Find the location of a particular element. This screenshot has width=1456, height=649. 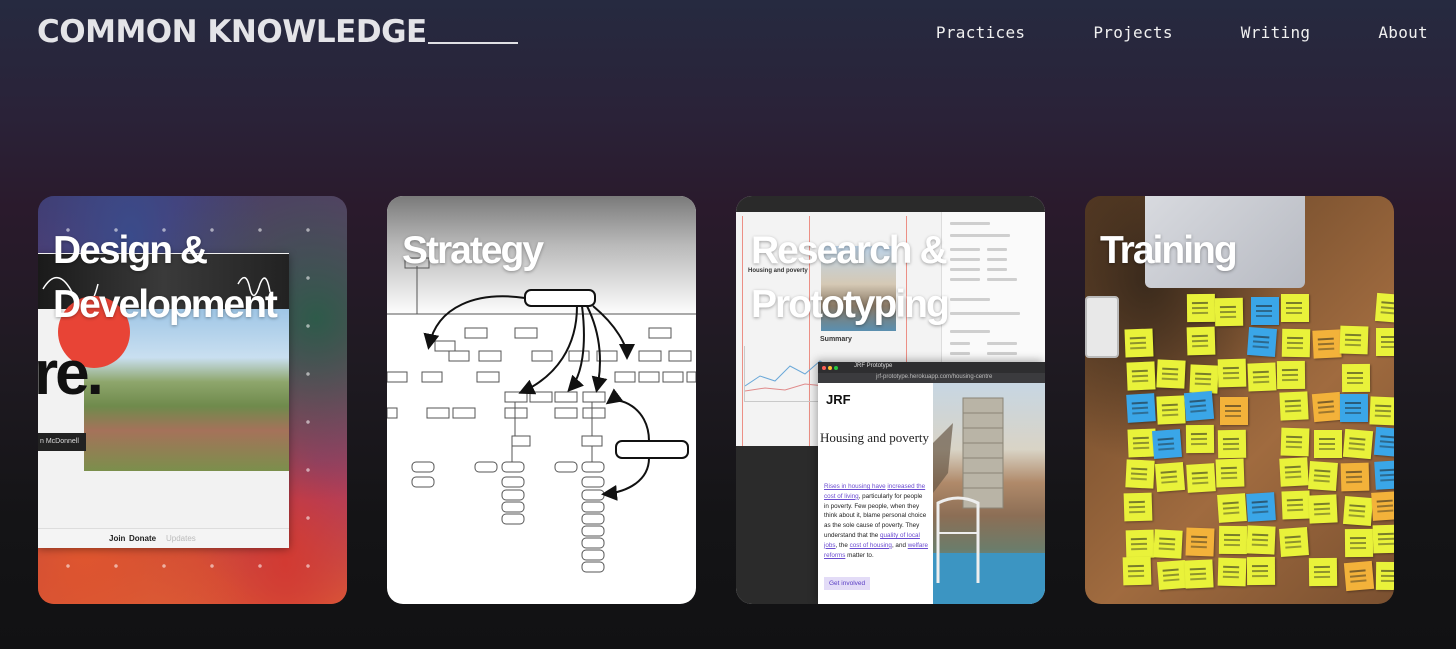

org-logo: JRF is located at coordinates (838, 399).